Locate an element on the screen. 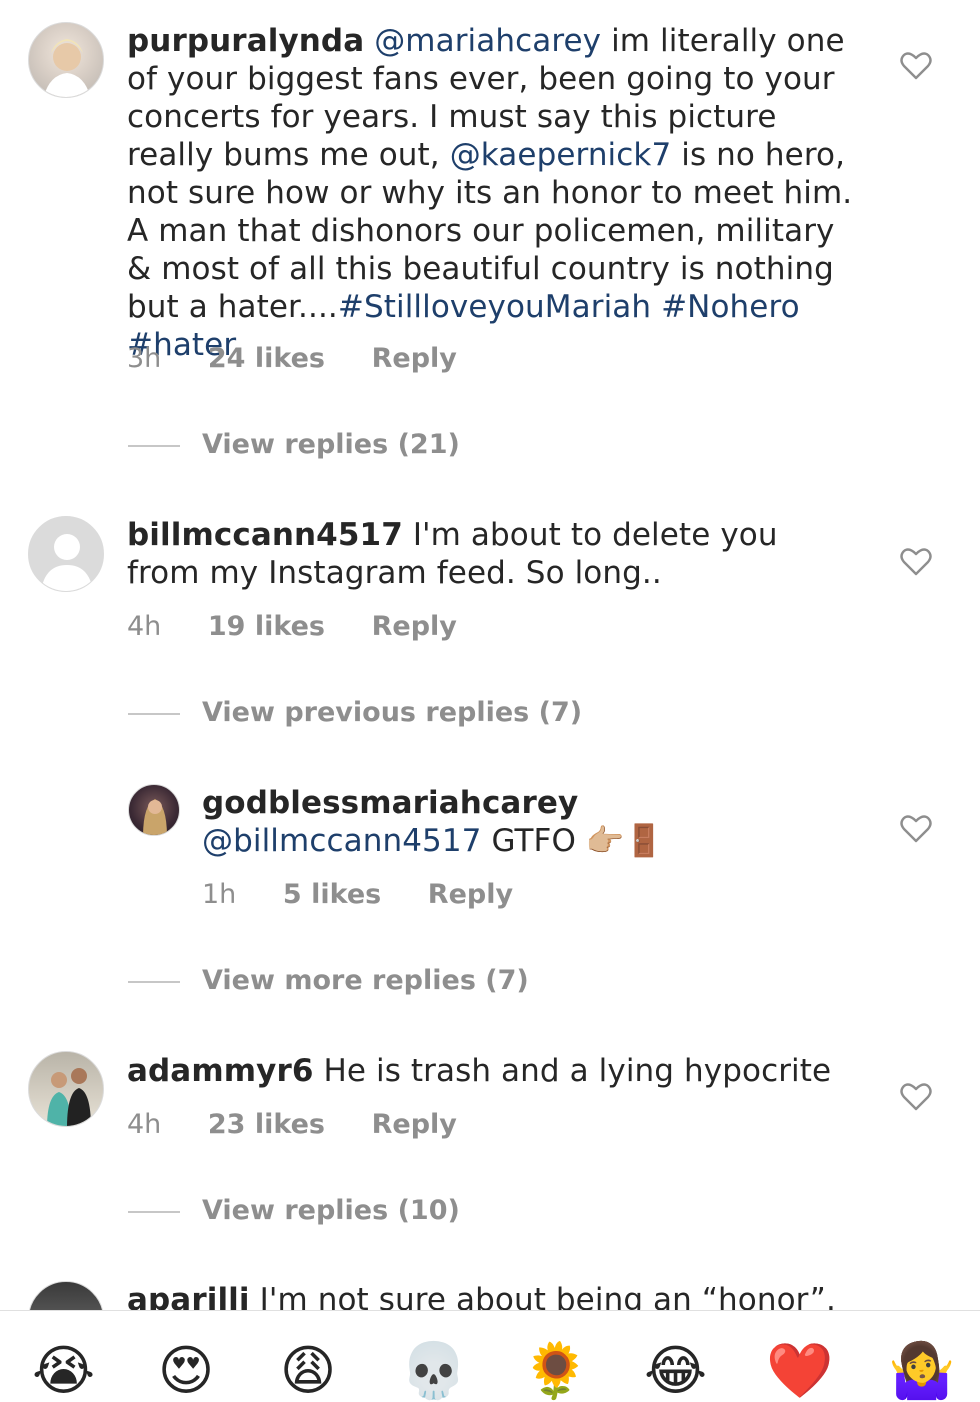 This screenshot has height=1402, width=980. view-replies-label: View replies (10) is located at coordinates (331, 1210).